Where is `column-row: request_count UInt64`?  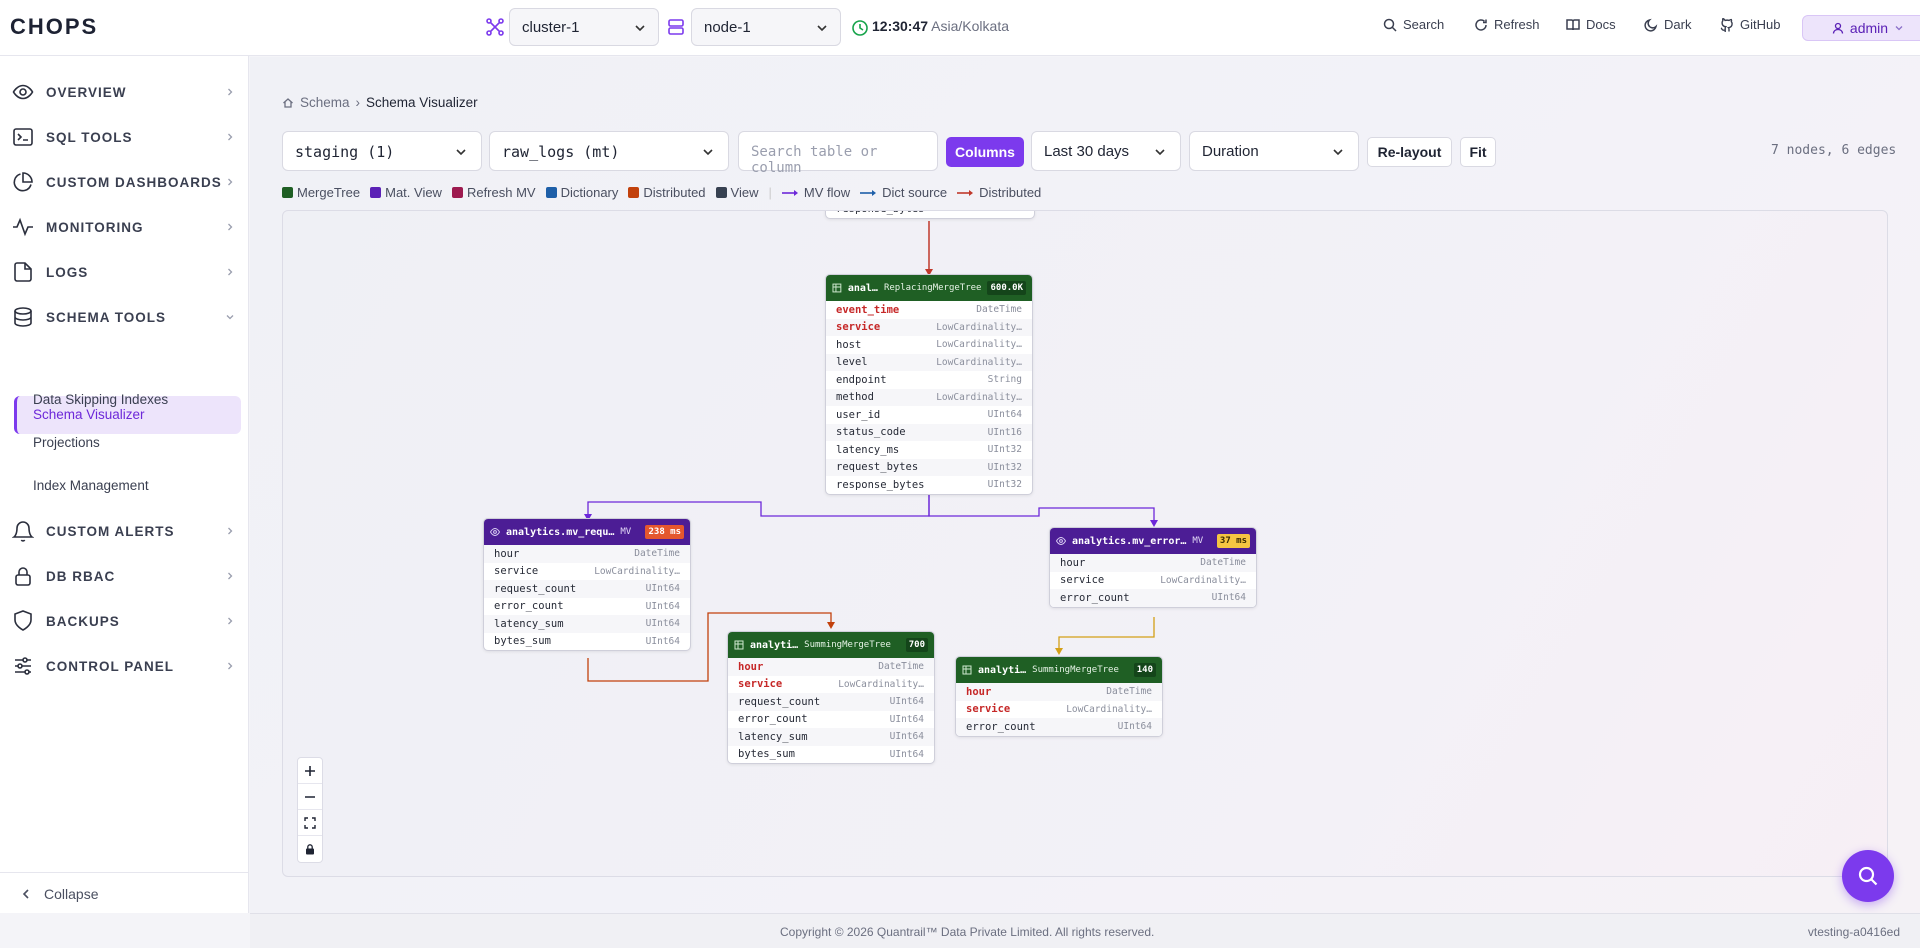
column-row: request_count UInt64 is located at coordinates (831, 702).